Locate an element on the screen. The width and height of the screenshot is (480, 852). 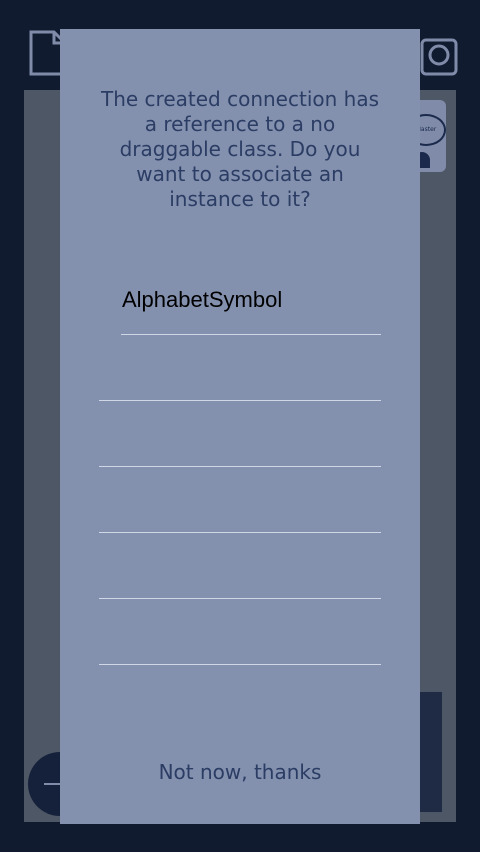
not-now-button: Not now, thanks is located at coordinates (240, 772).